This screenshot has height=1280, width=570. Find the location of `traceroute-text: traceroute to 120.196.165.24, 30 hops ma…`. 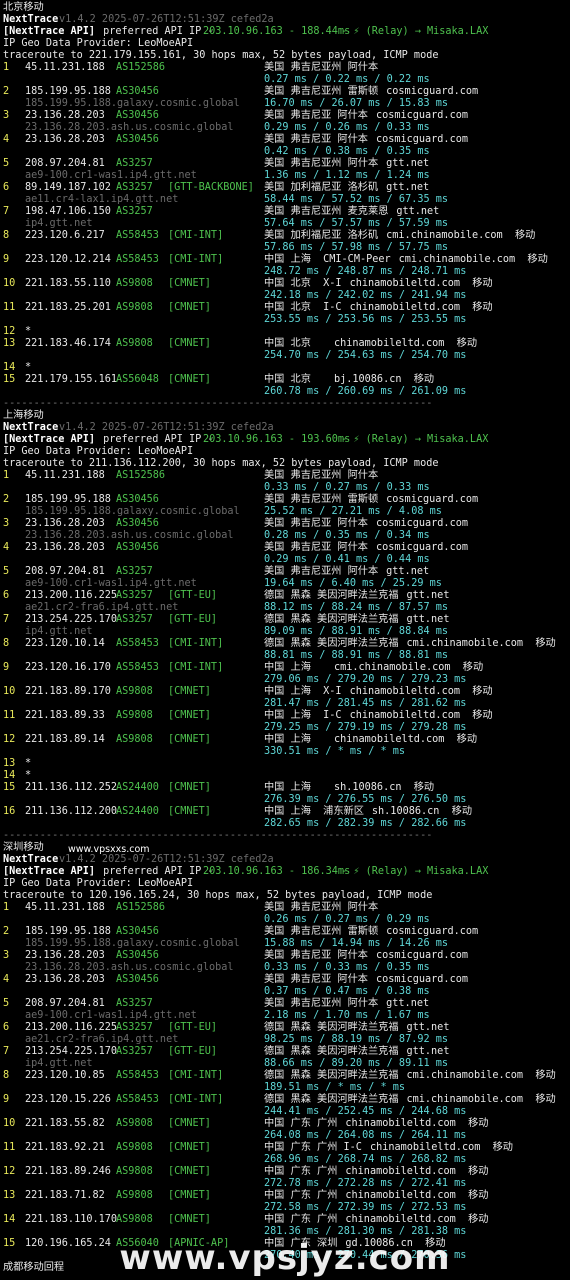

traceroute-text: traceroute to 120.196.165.24, 30 hops ma… is located at coordinates (218, 895).